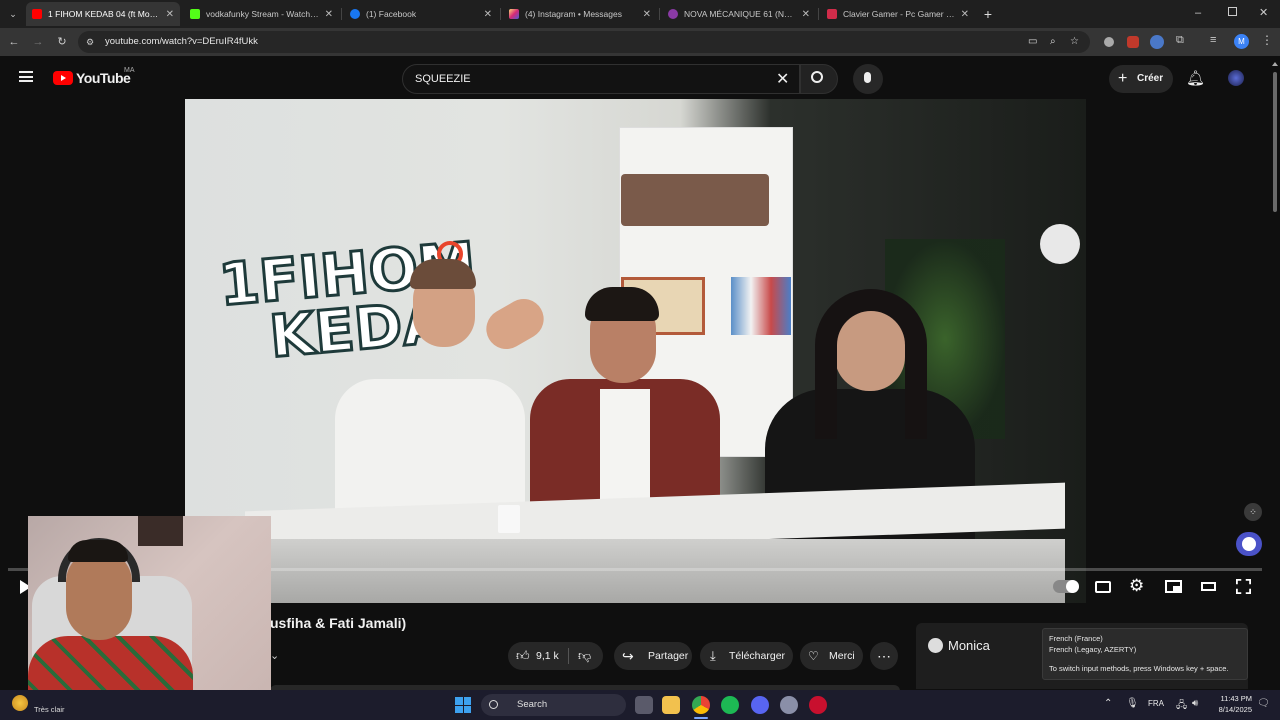 This screenshot has height=720, width=1280. I want to click on heart-favicon-icon, so click(673, 14).